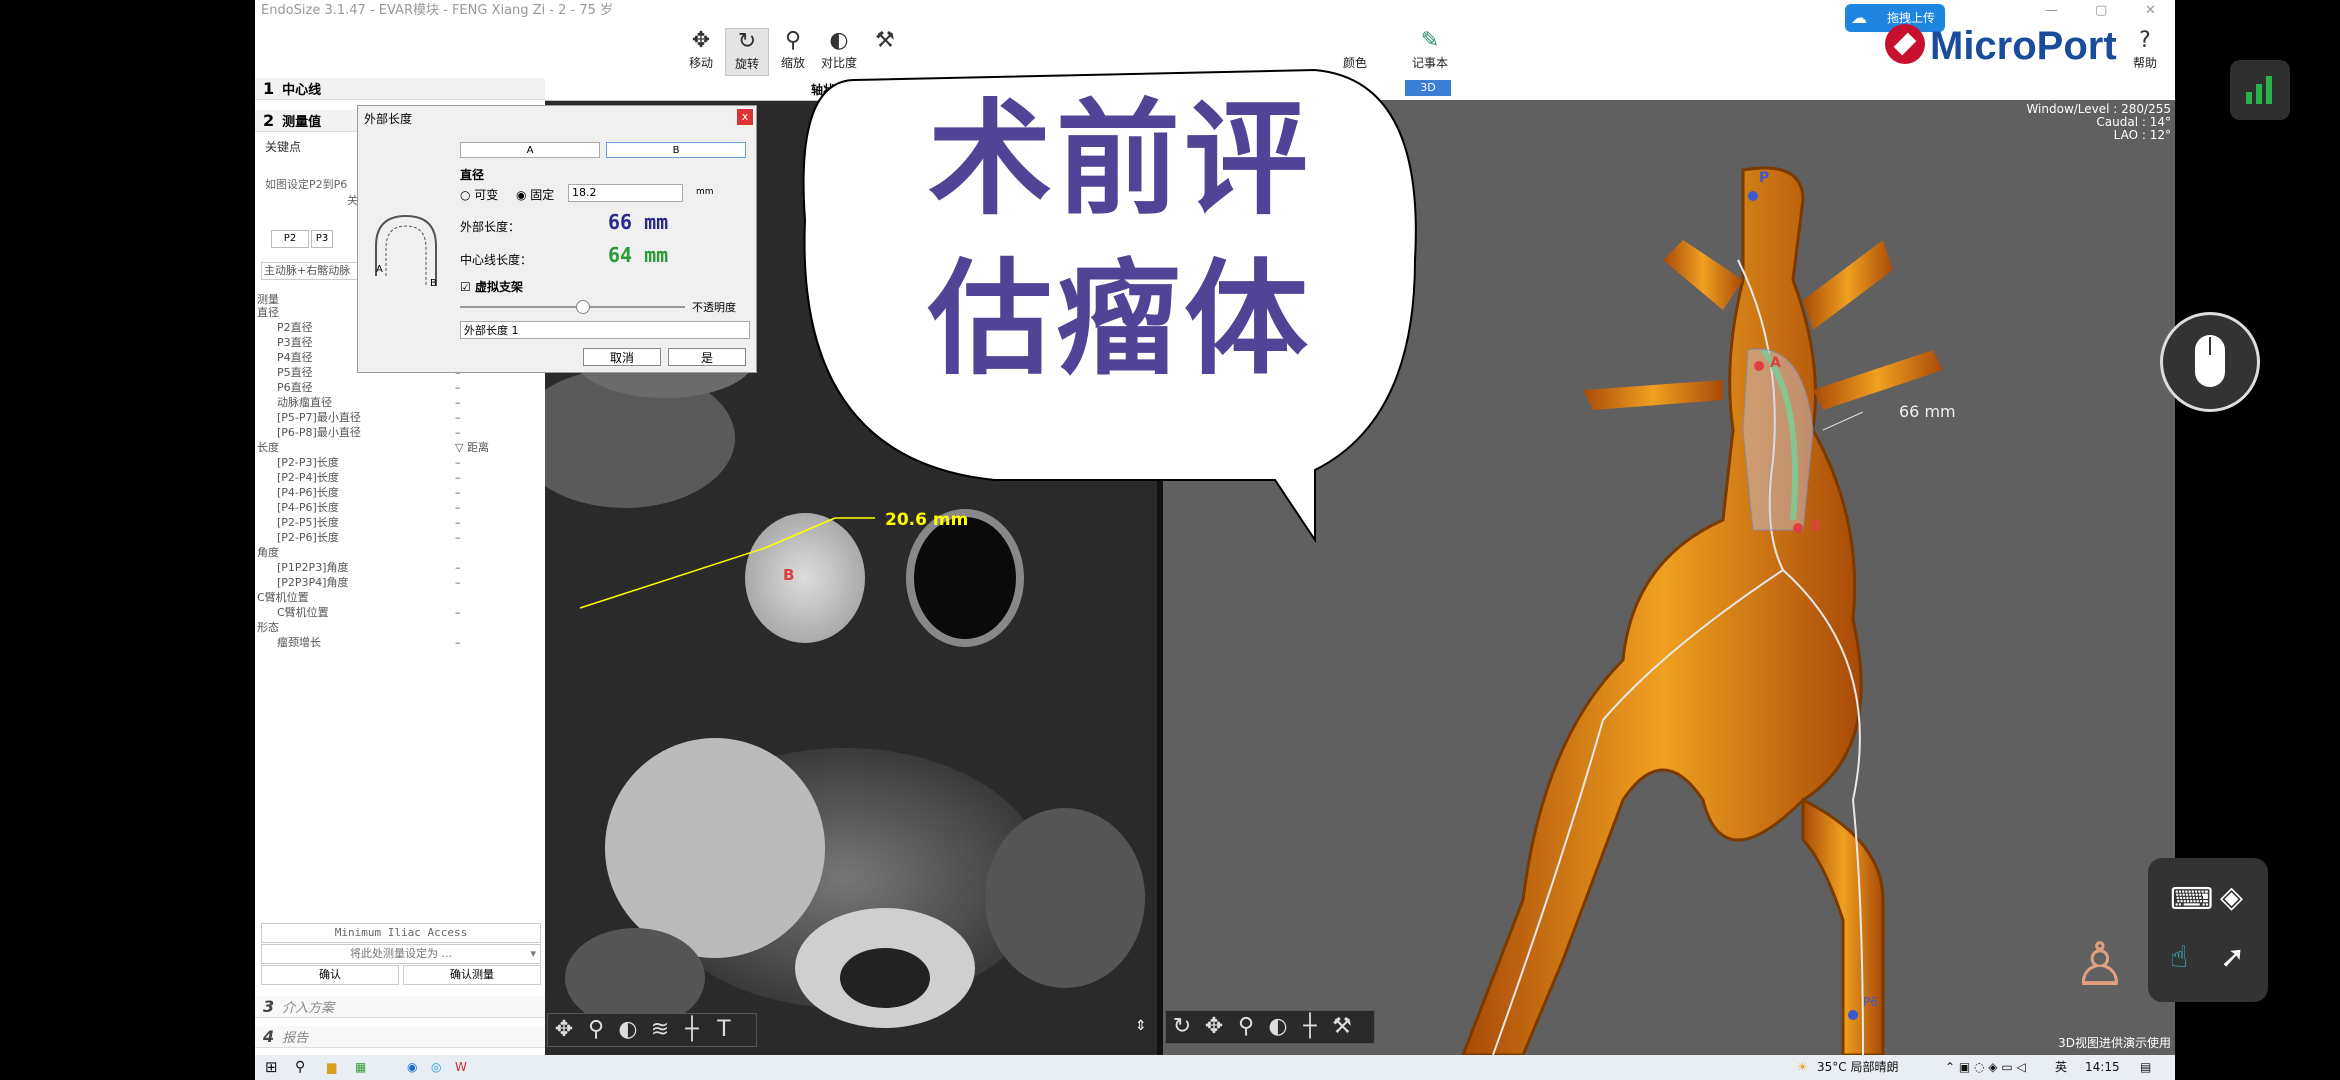 The width and height of the screenshot is (2340, 1080). What do you see at coordinates (268, 552) in the screenshot?
I see `tree-item-label: 角度` at bounding box center [268, 552].